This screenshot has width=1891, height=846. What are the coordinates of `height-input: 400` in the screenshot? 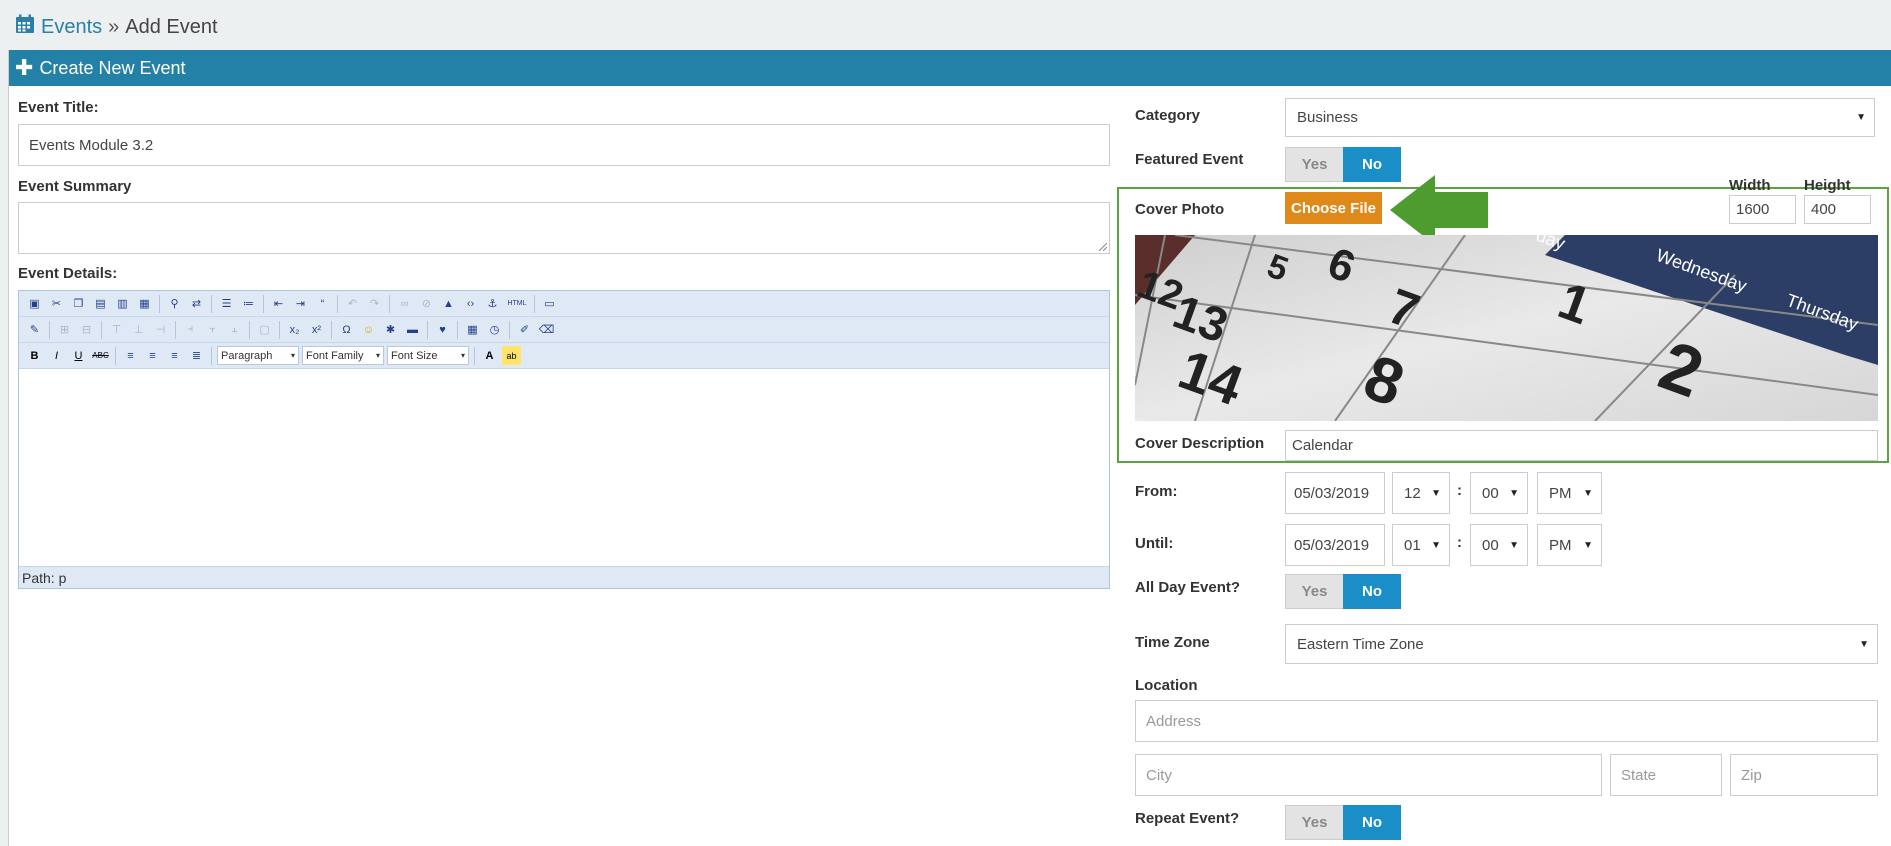 It's located at (1837, 209).